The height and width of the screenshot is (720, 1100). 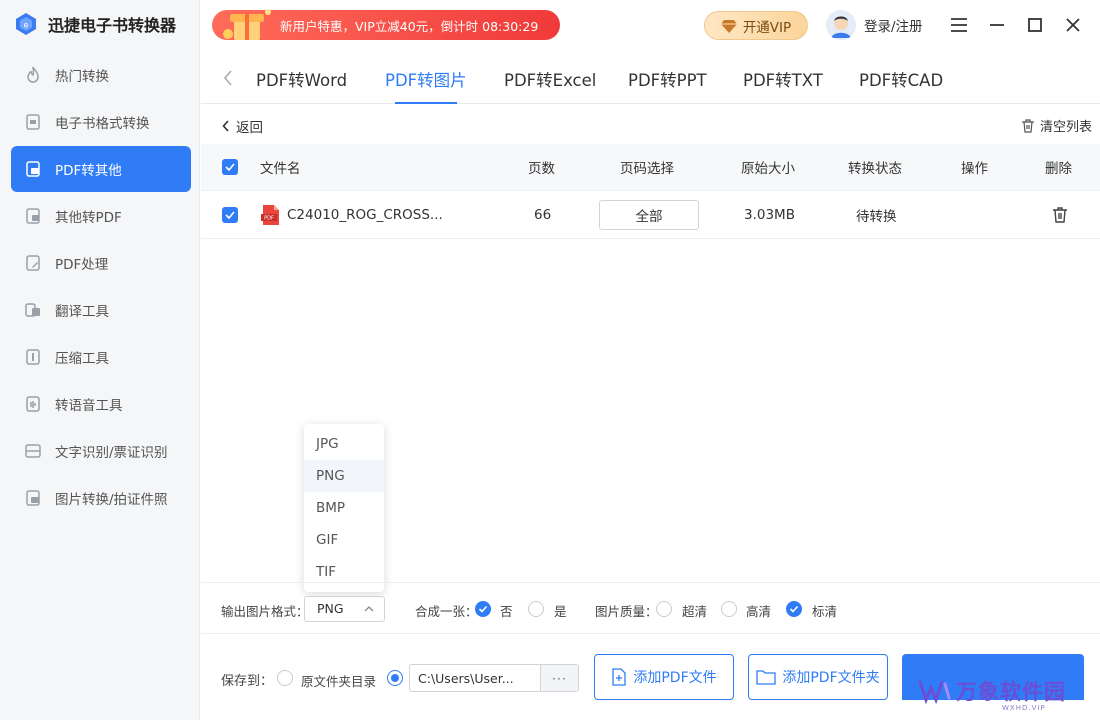 I want to click on sidebar-item-hot: 热门转换, so click(x=101, y=75).